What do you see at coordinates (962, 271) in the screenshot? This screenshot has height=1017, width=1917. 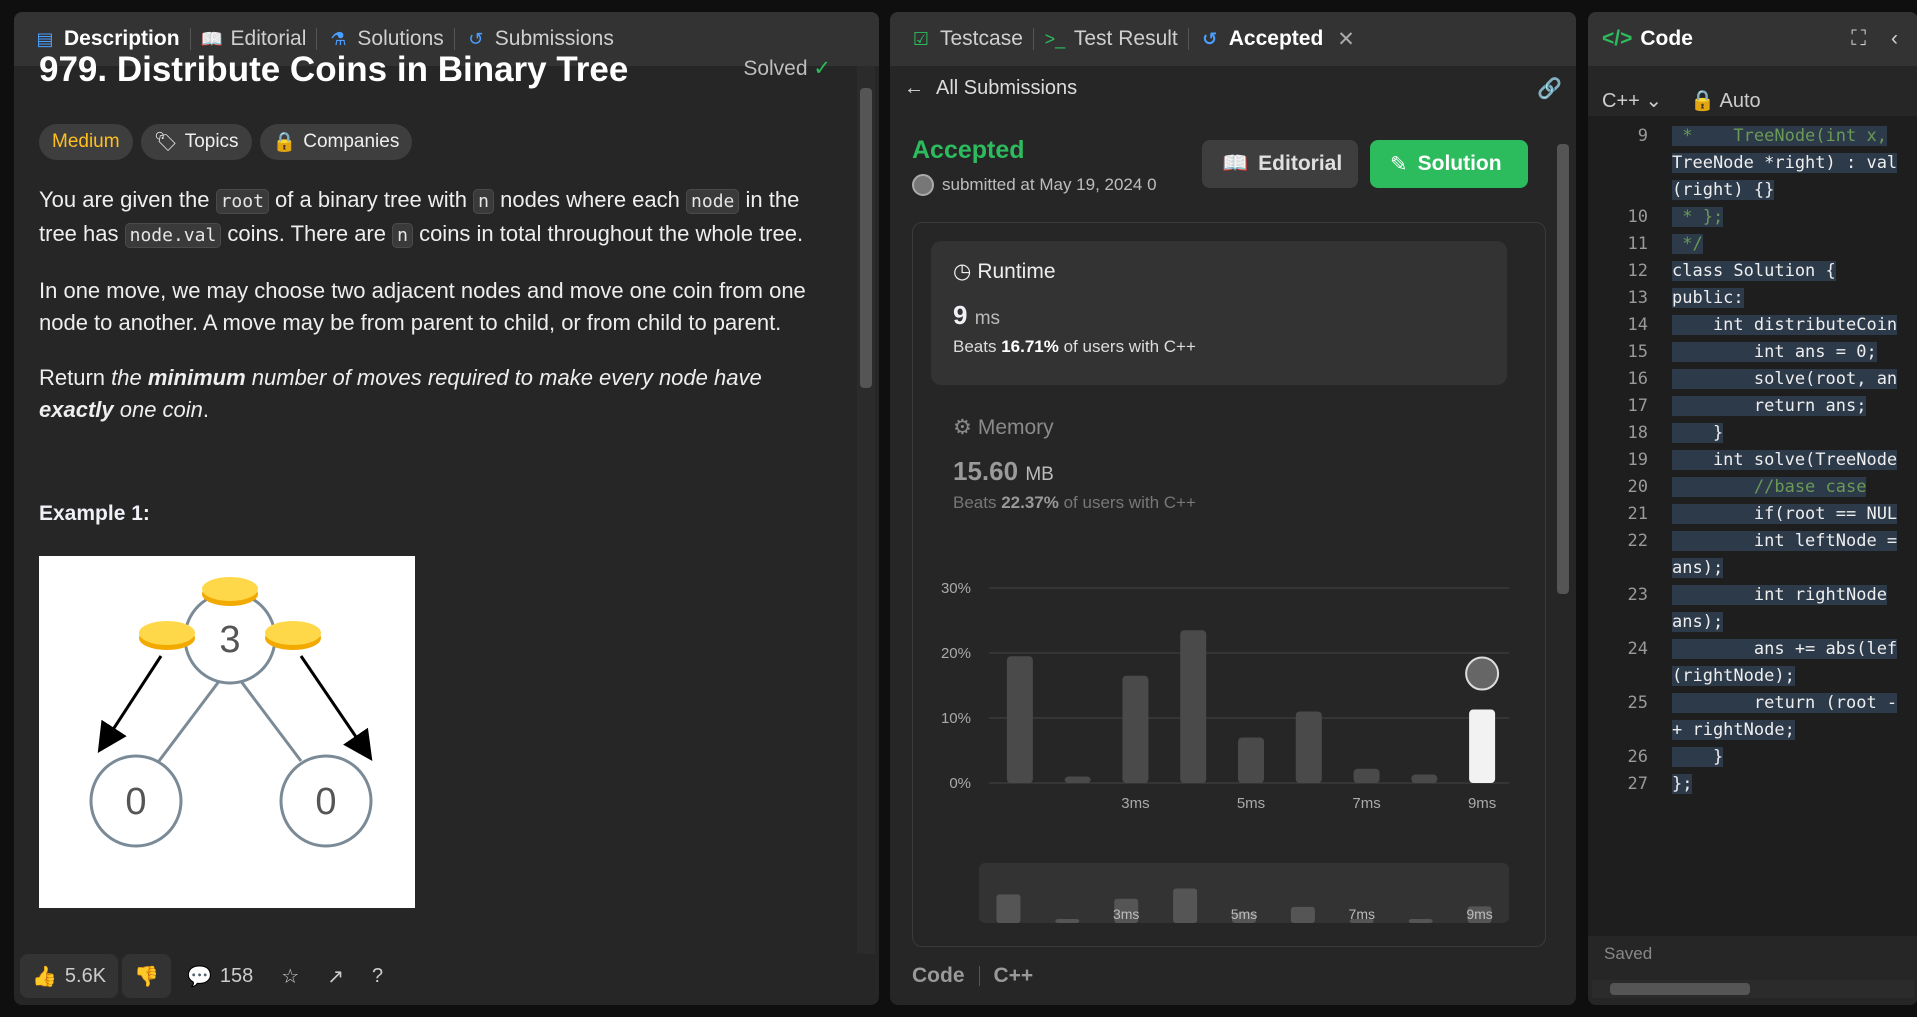 I see `clock-icon: ◷` at bounding box center [962, 271].